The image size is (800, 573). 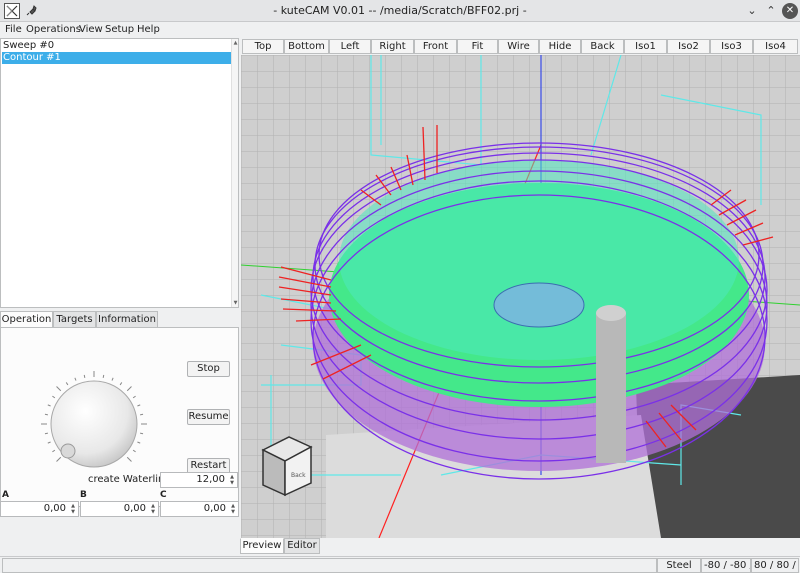 What do you see at coordinates (520, 546) in the screenshot?
I see `bottom-tabs: Preview Editor` at bounding box center [520, 546].